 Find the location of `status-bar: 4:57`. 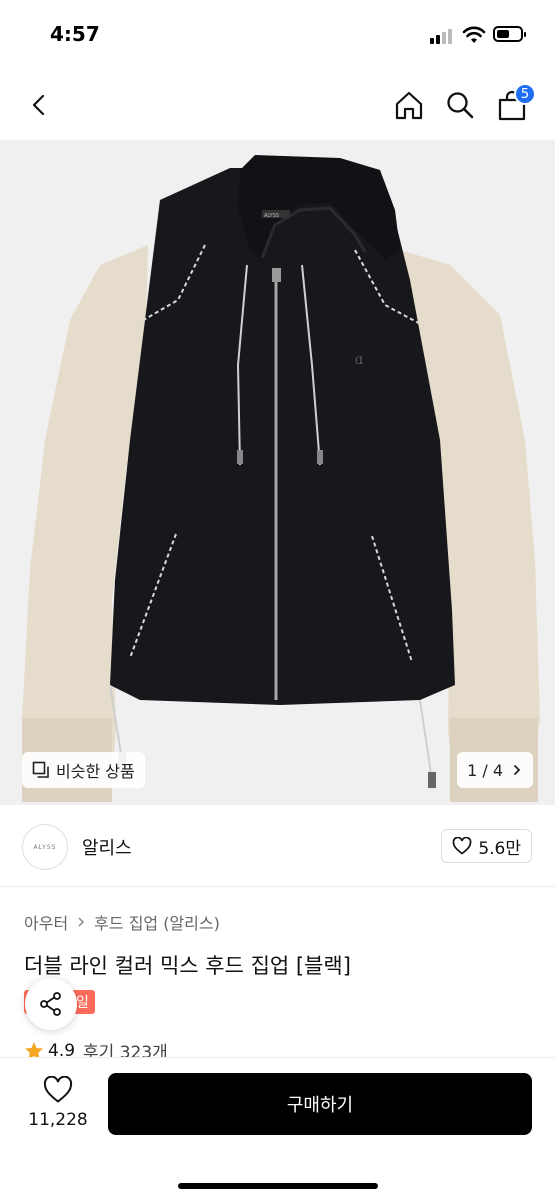

status-bar: 4:57 is located at coordinates (277, 35).